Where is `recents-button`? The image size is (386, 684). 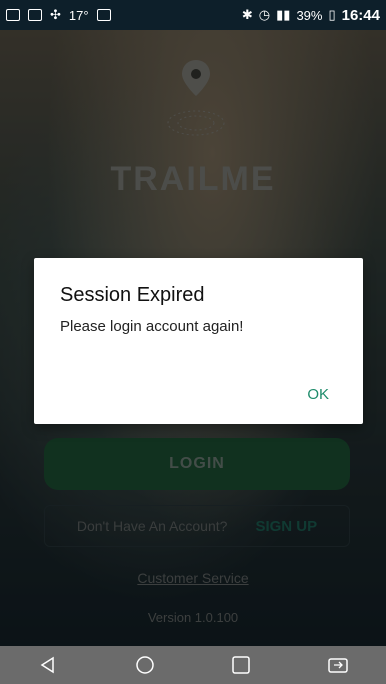
recents-button is located at coordinates (241, 665).